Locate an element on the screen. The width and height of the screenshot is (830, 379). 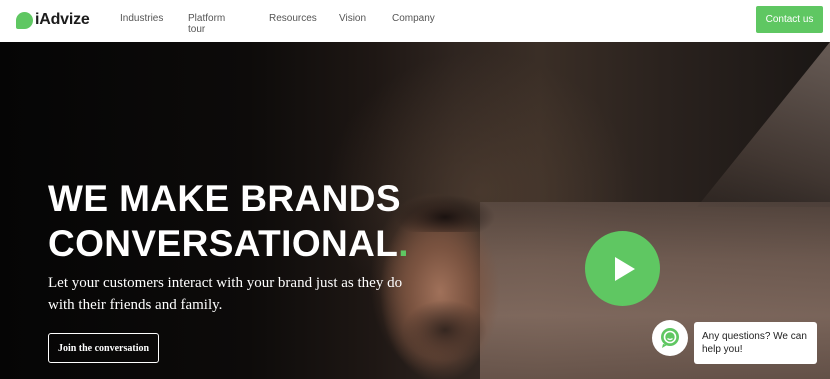
chat-prompt-bubble: Any questions? We can help you! is located at coordinates (755, 343).